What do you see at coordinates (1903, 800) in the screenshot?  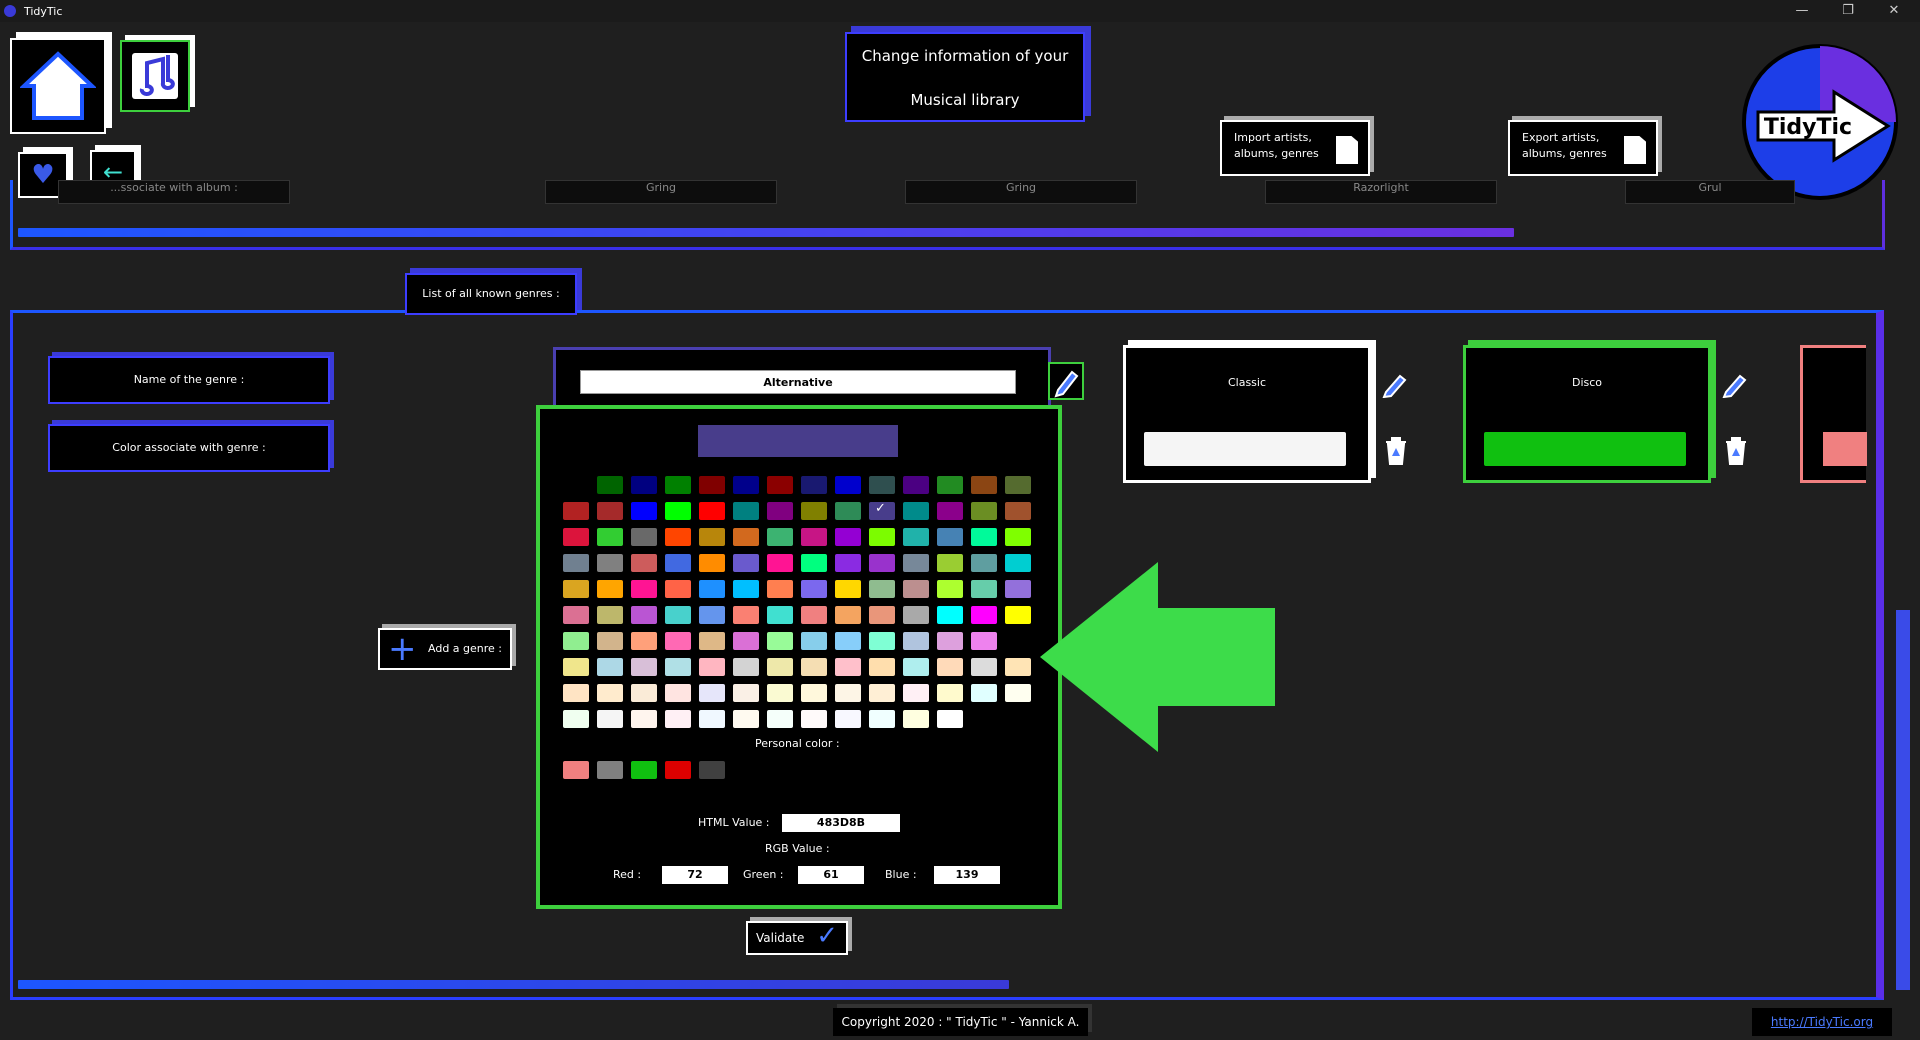 I see `vertical-scrollbar` at bounding box center [1903, 800].